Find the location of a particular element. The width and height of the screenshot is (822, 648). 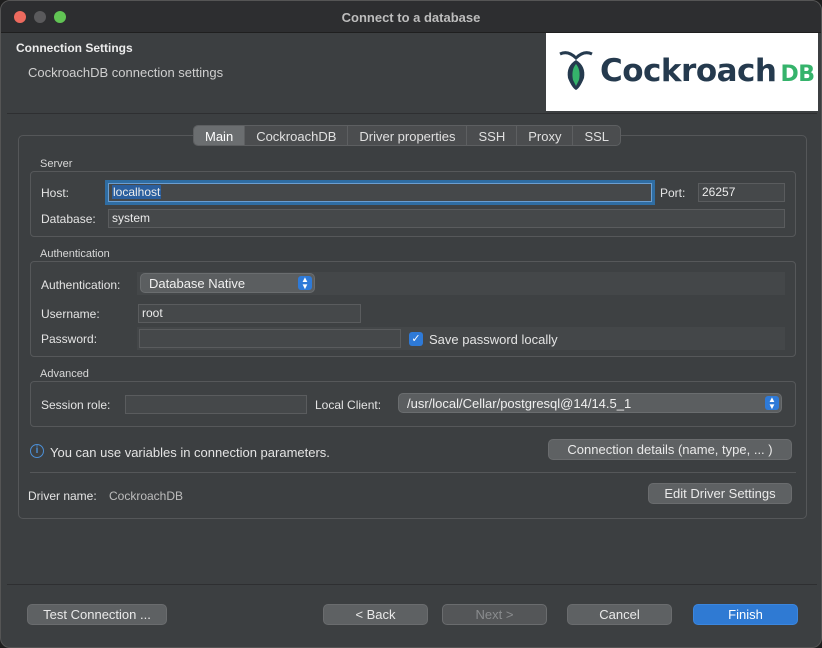

tab-proxy: Proxy is located at coordinates (545, 135).